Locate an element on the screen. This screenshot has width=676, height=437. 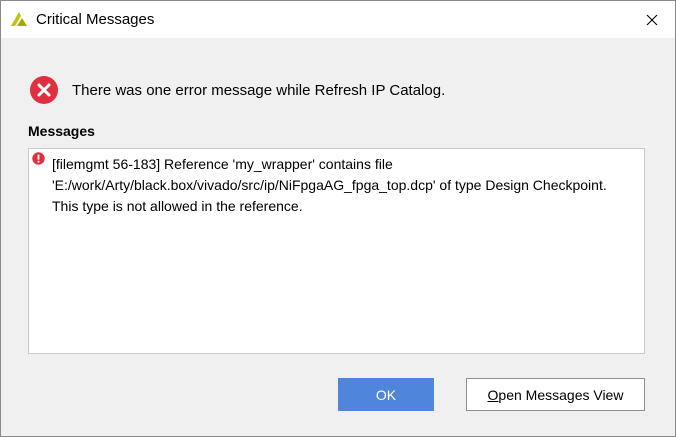
open-messages-view-button: Open Messages View is located at coordinates (555, 394).